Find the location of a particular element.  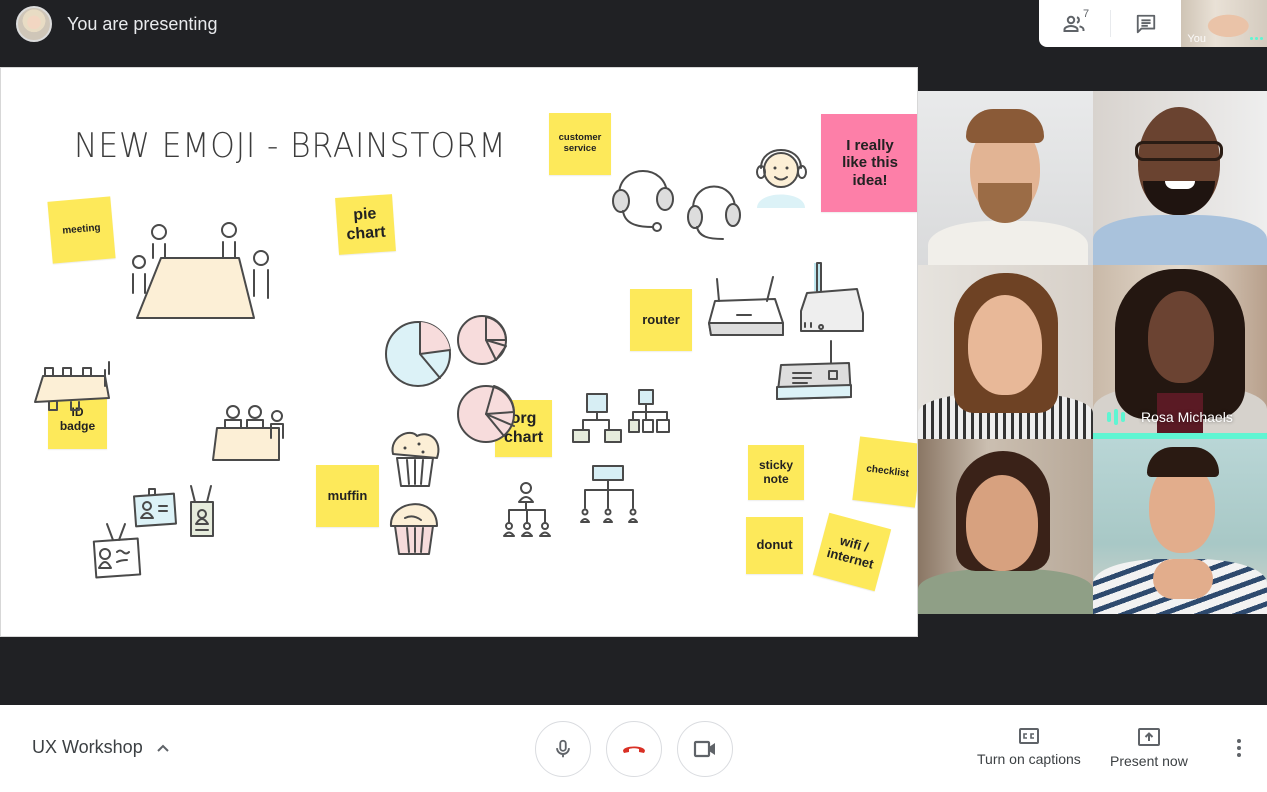

camera-button is located at coordinates (705, 749).